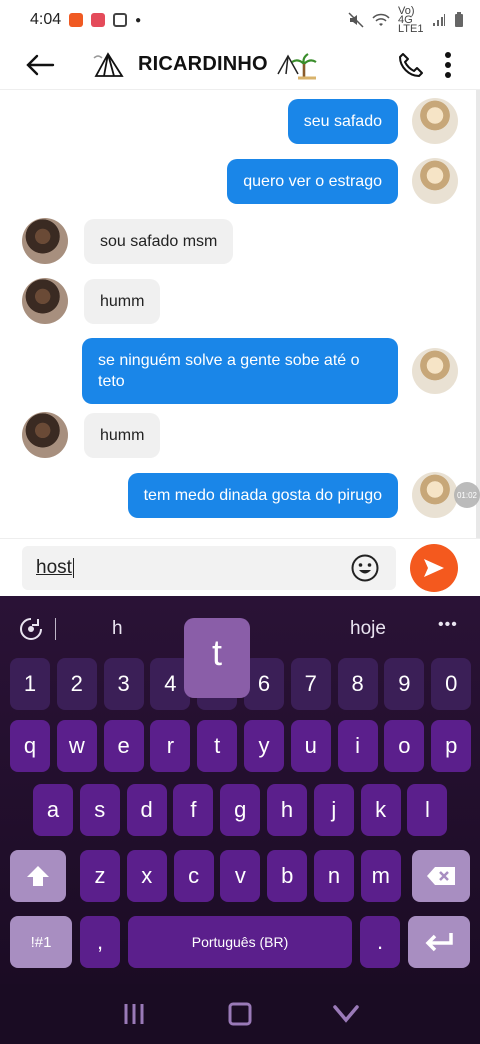 The height and width of the screenshot is (1044, 480). What do you see at coordinates (138, 20) in the screenshot?
I see `more-notifications-icon: ●` at bounding box center [138, 20].